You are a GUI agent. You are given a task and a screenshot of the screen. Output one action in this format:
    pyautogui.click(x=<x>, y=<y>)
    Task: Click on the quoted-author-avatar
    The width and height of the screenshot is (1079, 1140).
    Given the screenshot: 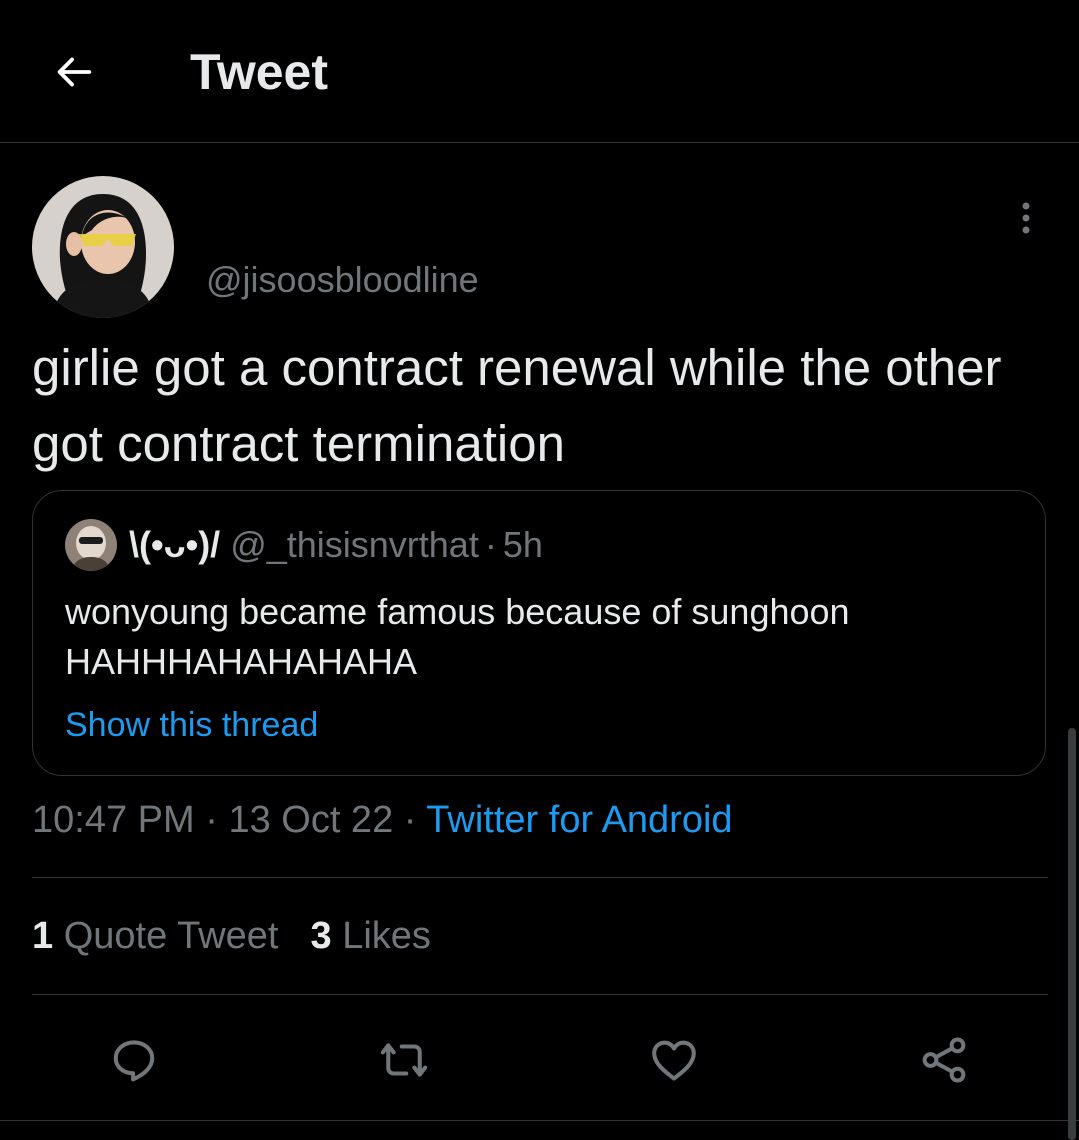 What is the action you would take?
    pyautogui.click(x=91, y=545)
    